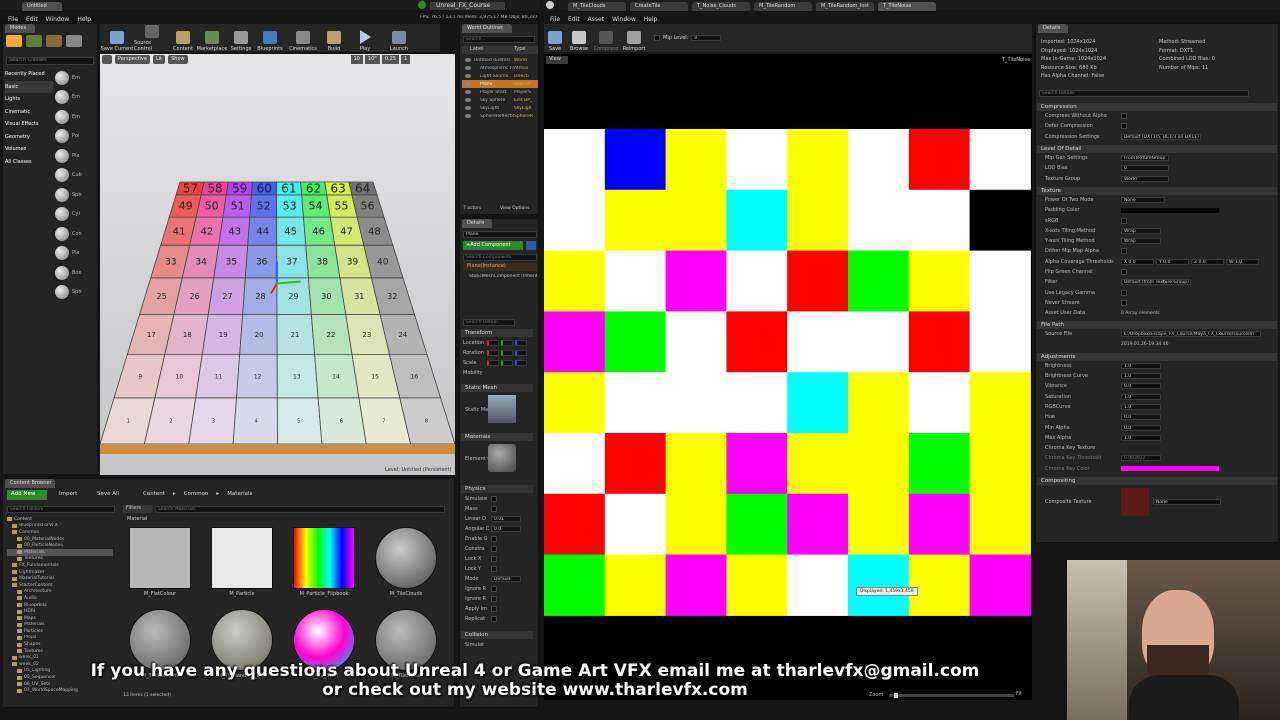 The image size is (1280, 720). Describe the element at coordinates (60, 618) in the screenshot. I see `folder-item: Maps` at that location.